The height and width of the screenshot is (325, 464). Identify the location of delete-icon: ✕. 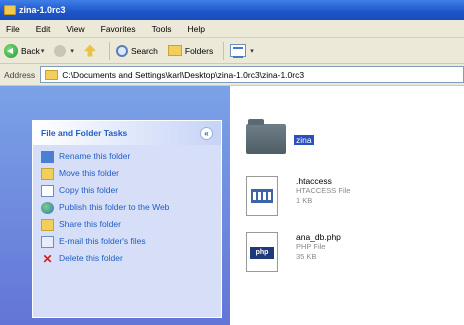
(47, 259).